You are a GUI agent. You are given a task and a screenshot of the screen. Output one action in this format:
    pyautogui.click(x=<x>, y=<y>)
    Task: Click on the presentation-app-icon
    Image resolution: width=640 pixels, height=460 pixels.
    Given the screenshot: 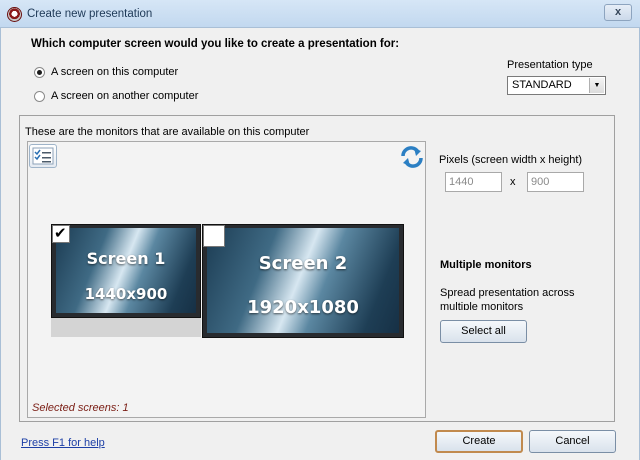 What is the action you would take?
    pyautogui.click(x=14, y=14)
    